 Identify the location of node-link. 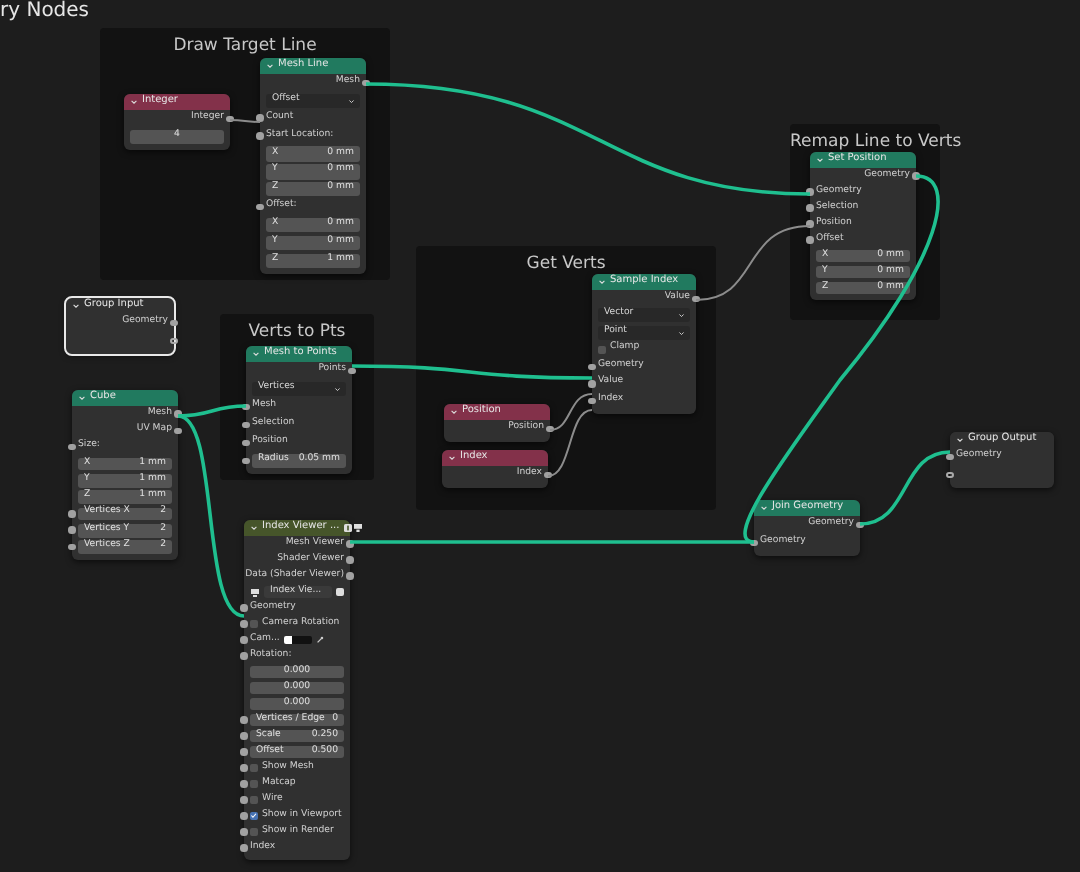
(245, 121).